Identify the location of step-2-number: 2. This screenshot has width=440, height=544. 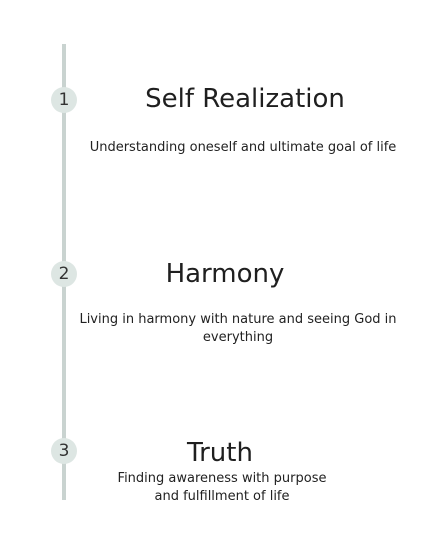
(64, 274).